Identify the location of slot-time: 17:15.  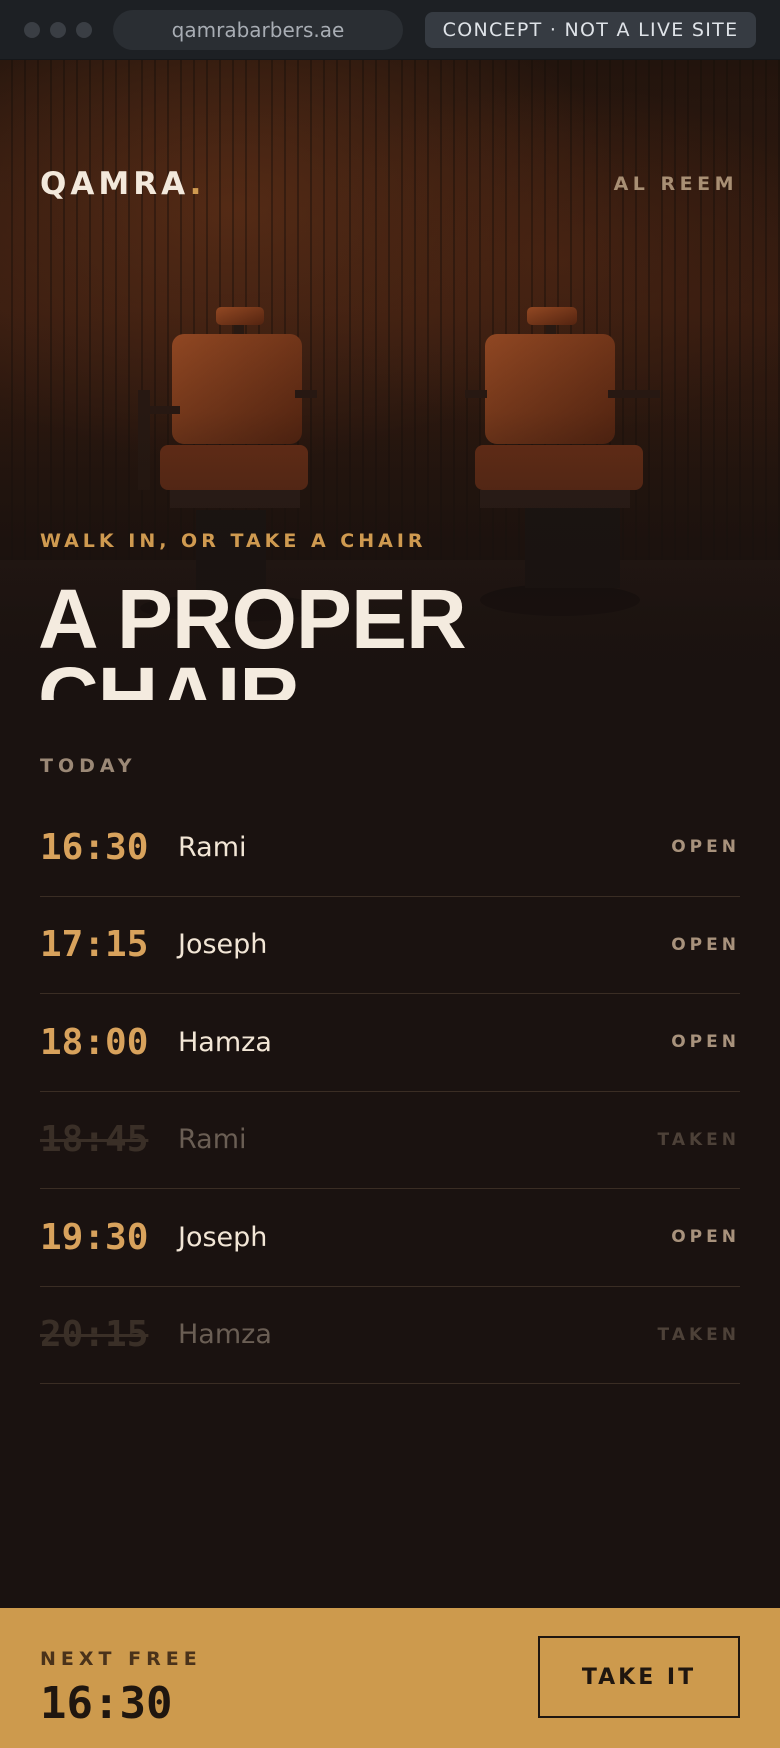
(94, 945).